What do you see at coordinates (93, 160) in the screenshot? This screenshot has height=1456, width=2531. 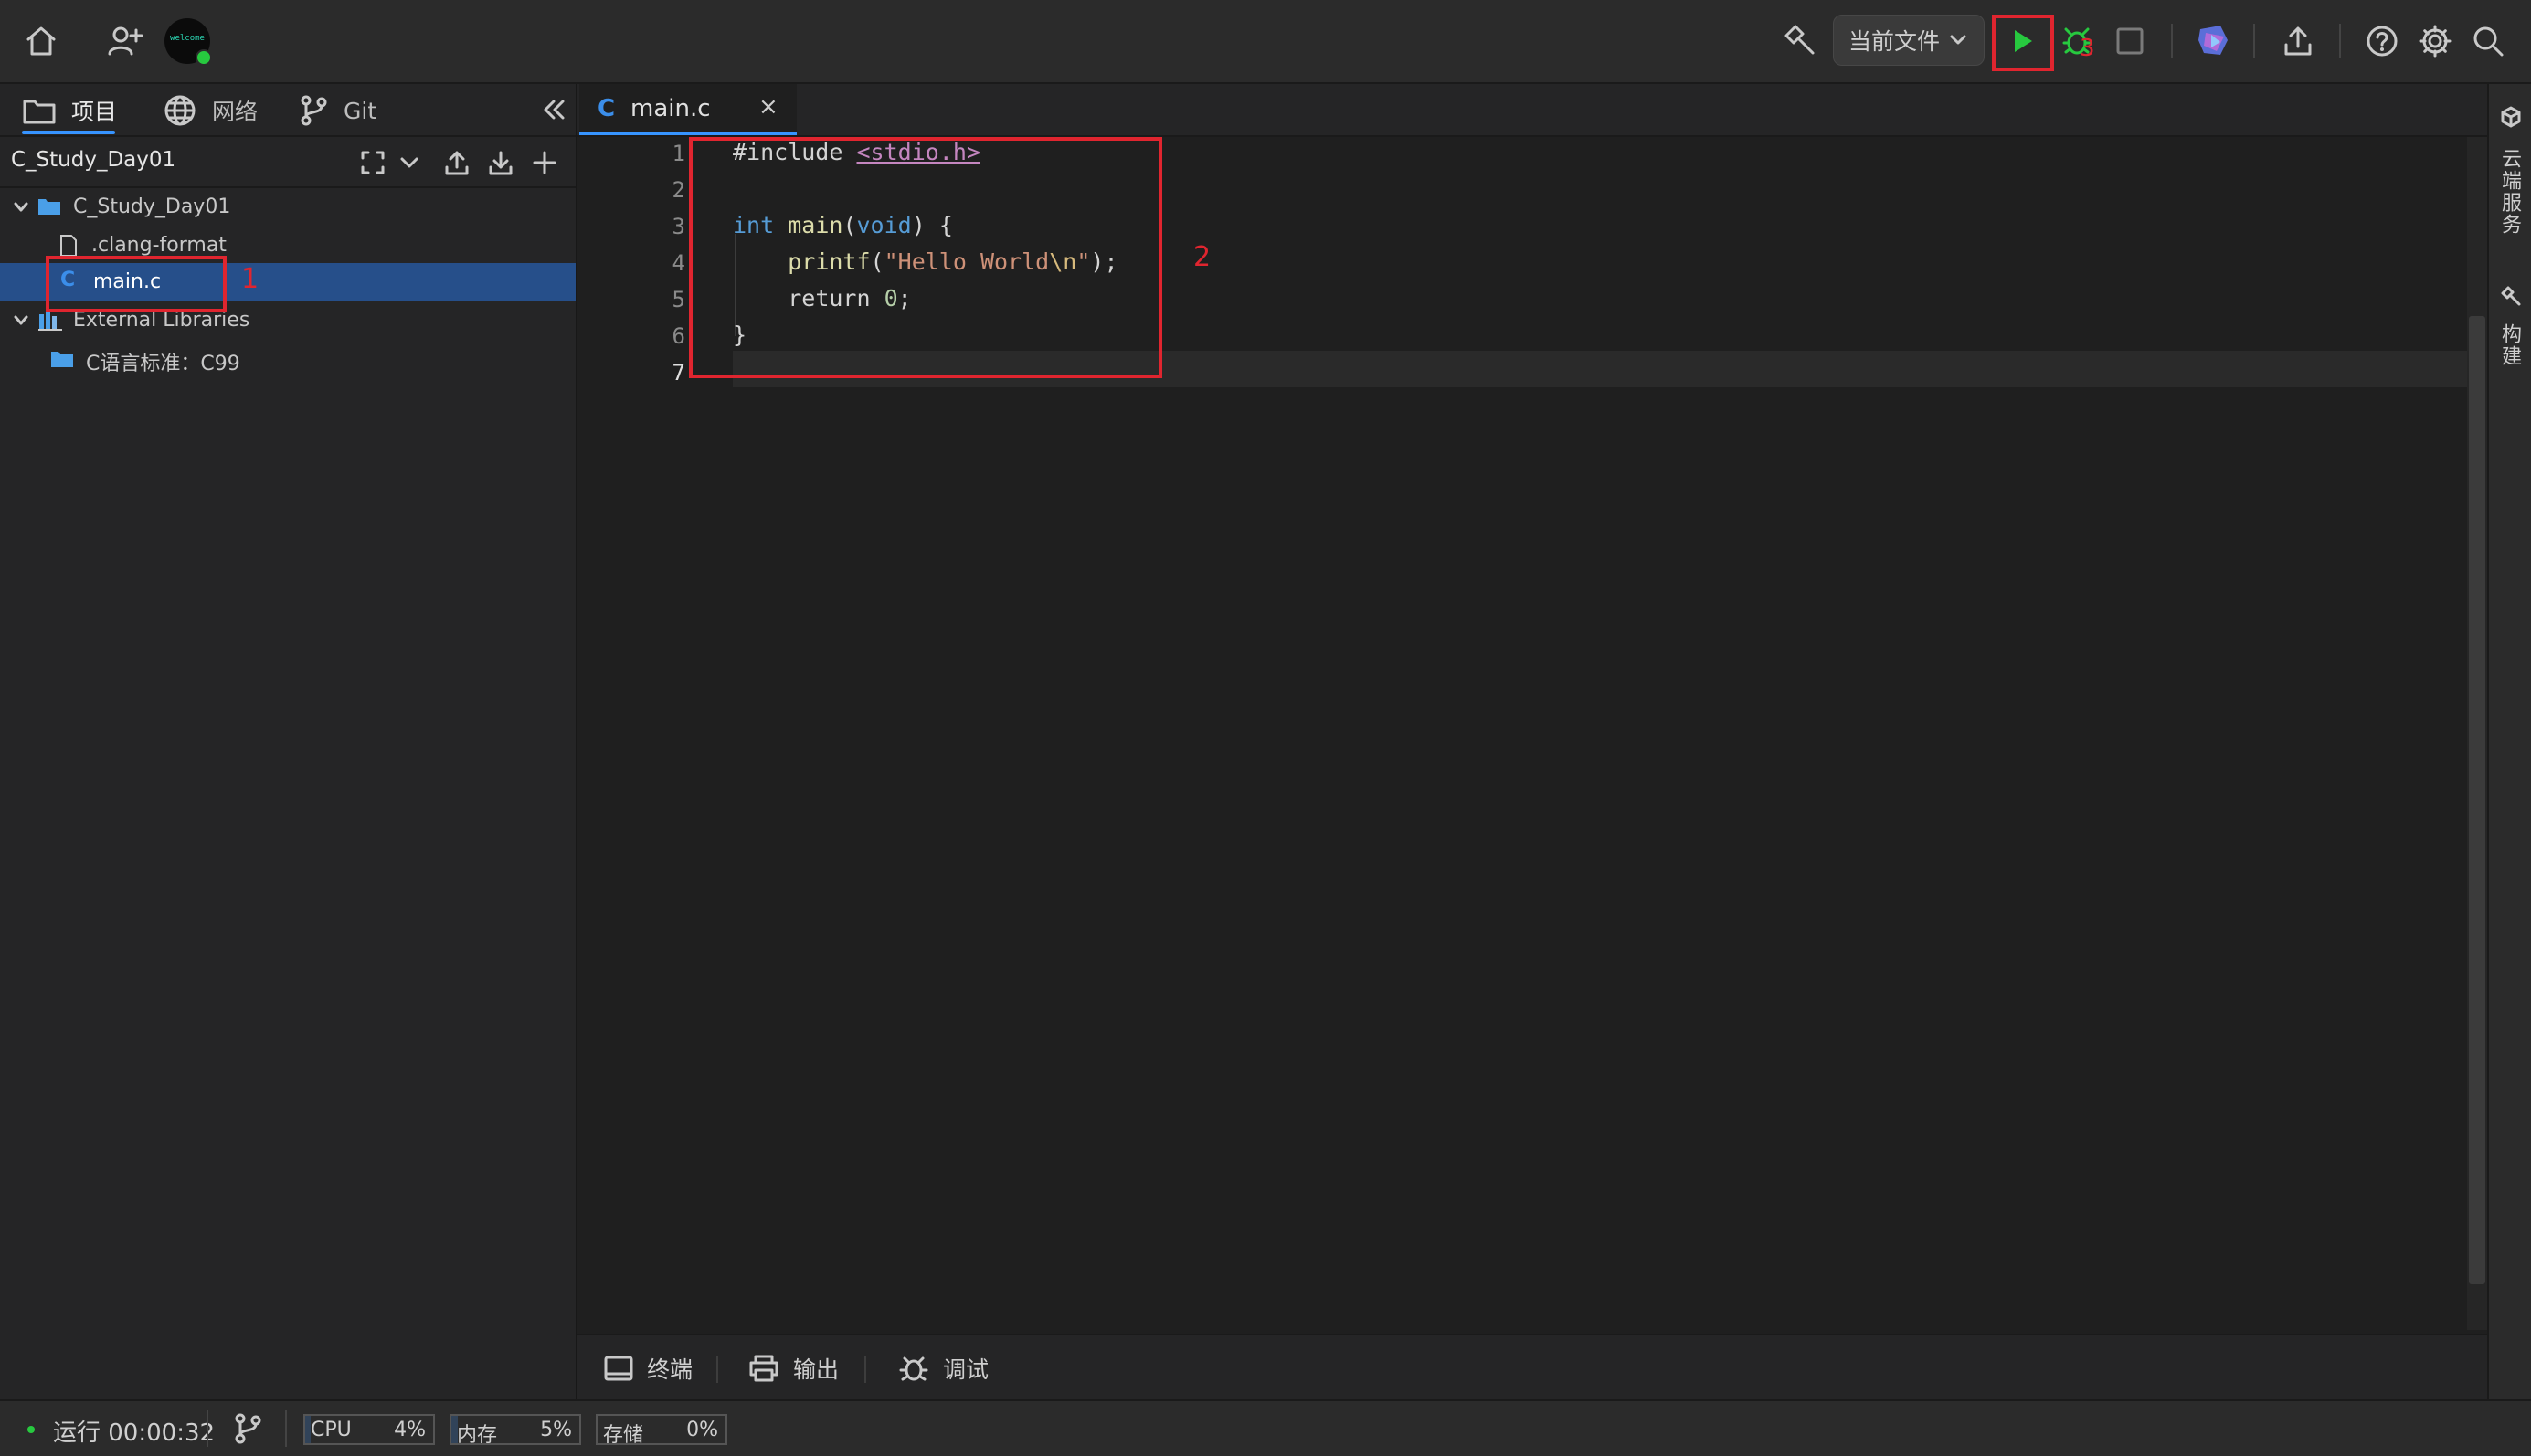 I see `project-name: C_Study_Day01` at bounding box center [93, 160].